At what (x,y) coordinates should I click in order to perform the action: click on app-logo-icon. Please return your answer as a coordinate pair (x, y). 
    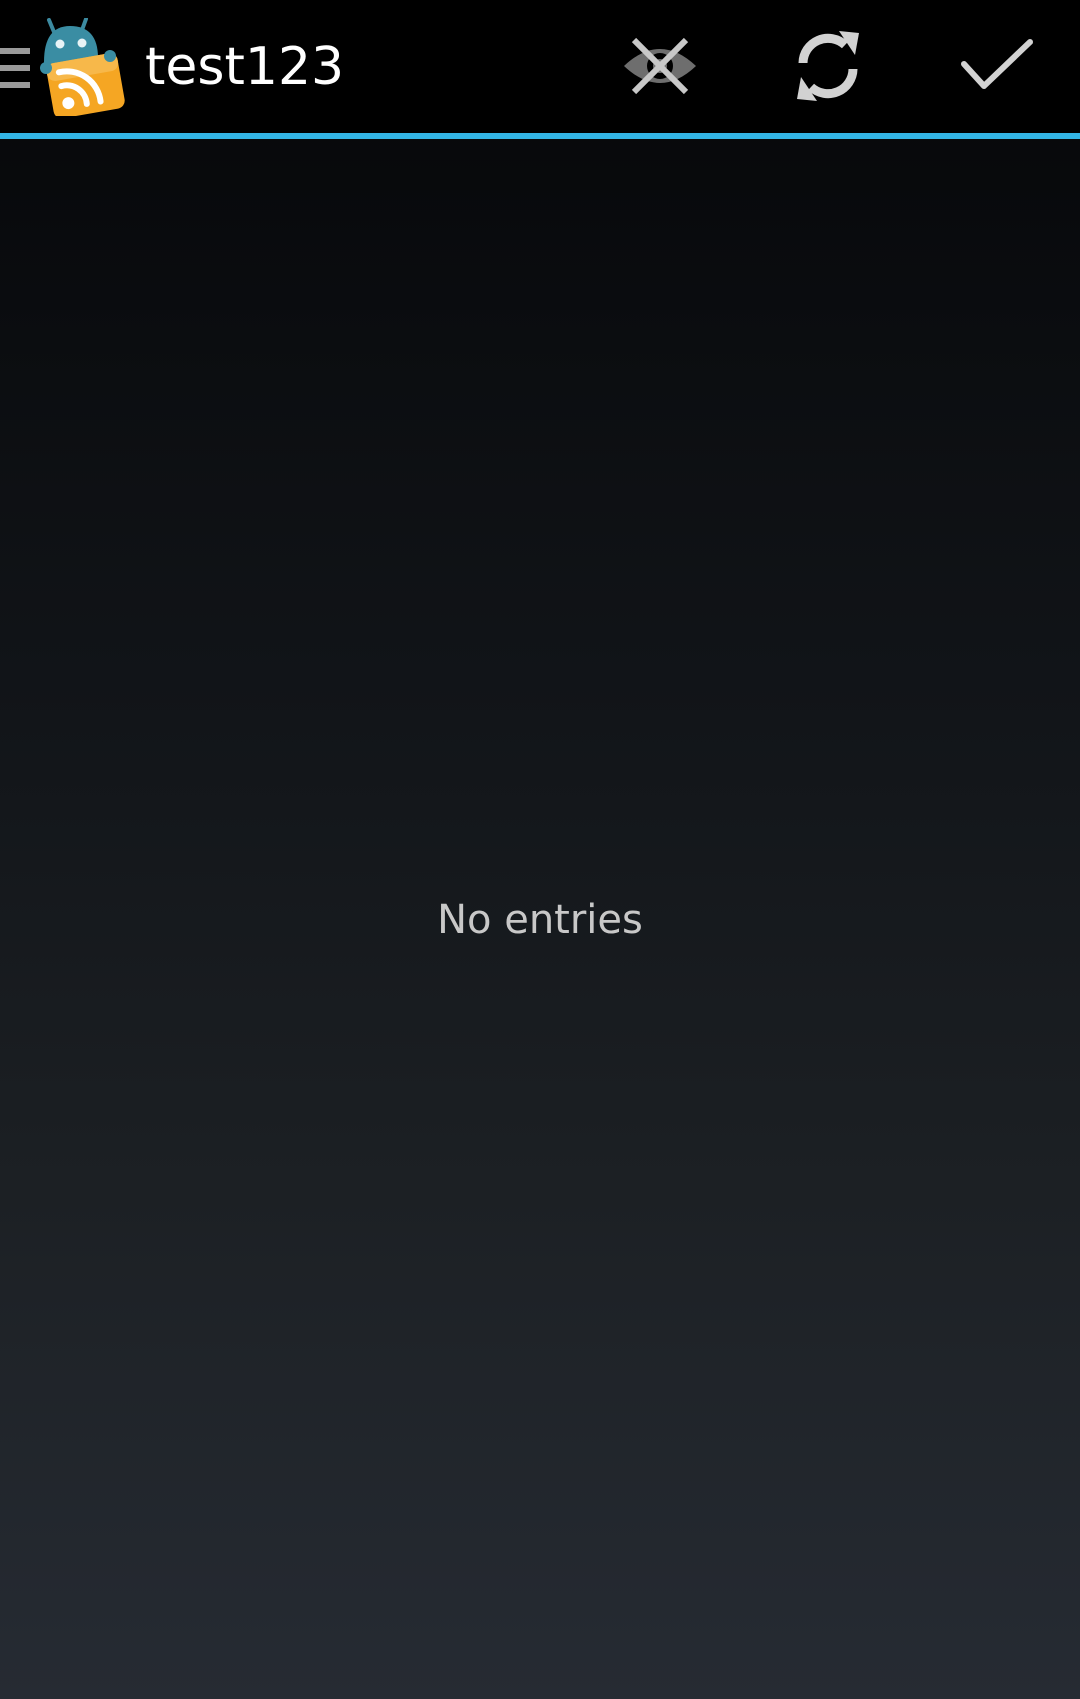
    Looking at the image, I should click on (85, 68).